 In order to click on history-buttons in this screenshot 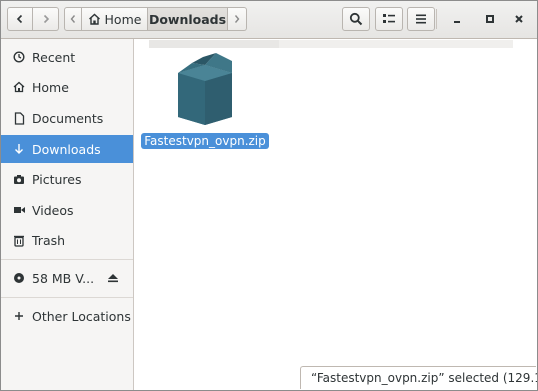, I will do `click(33, 19)`.